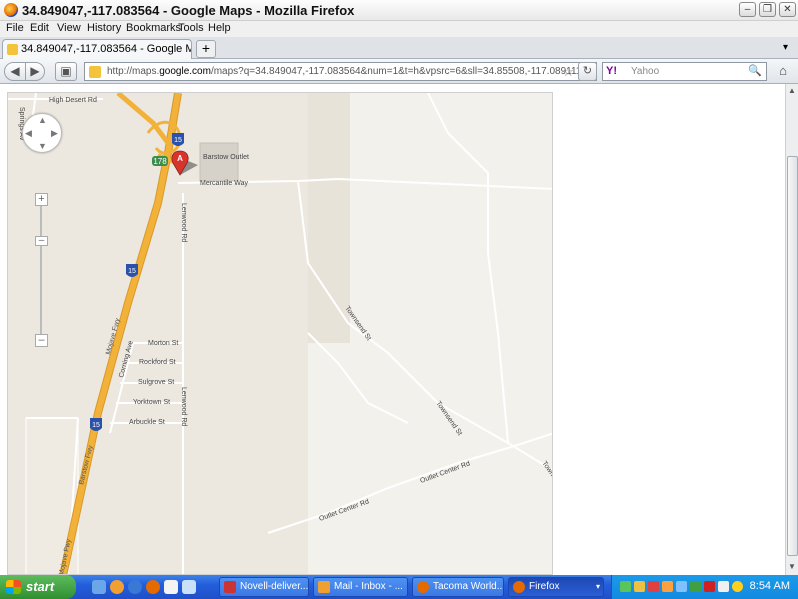  Describe the element at coordinates (625, 586) in the screenshot. I see `tray-network-icon` at that location.